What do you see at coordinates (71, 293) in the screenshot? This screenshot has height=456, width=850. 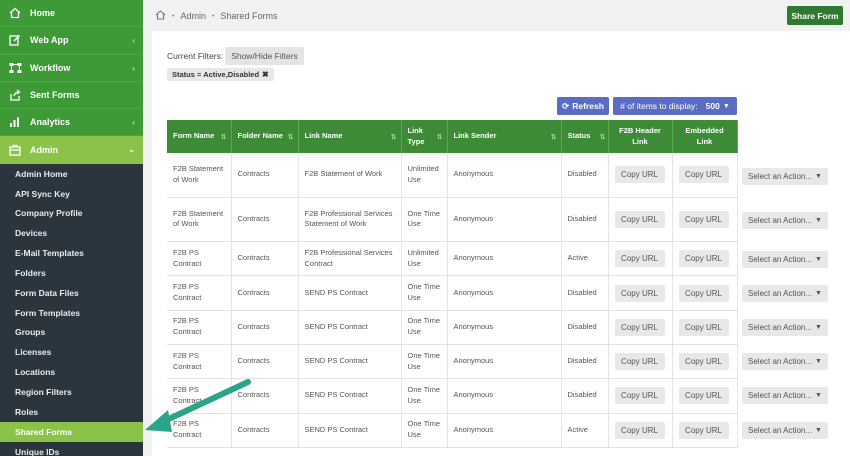 I see `sidebar-item-form-data-files: Form Data Files` at bounding box center [71, 293].